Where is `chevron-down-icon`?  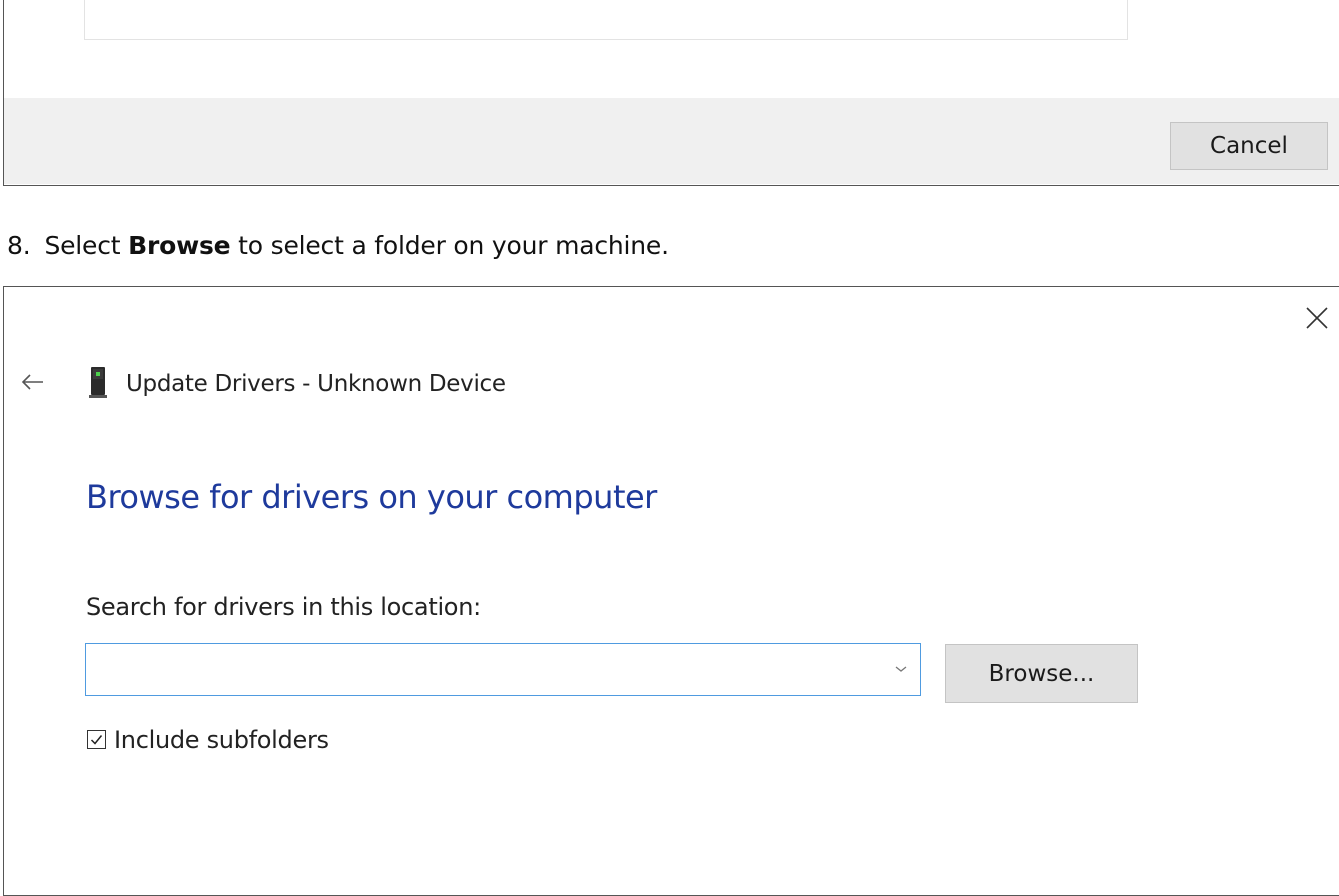
chevron-down-icon is located at coordinates (901, 669).